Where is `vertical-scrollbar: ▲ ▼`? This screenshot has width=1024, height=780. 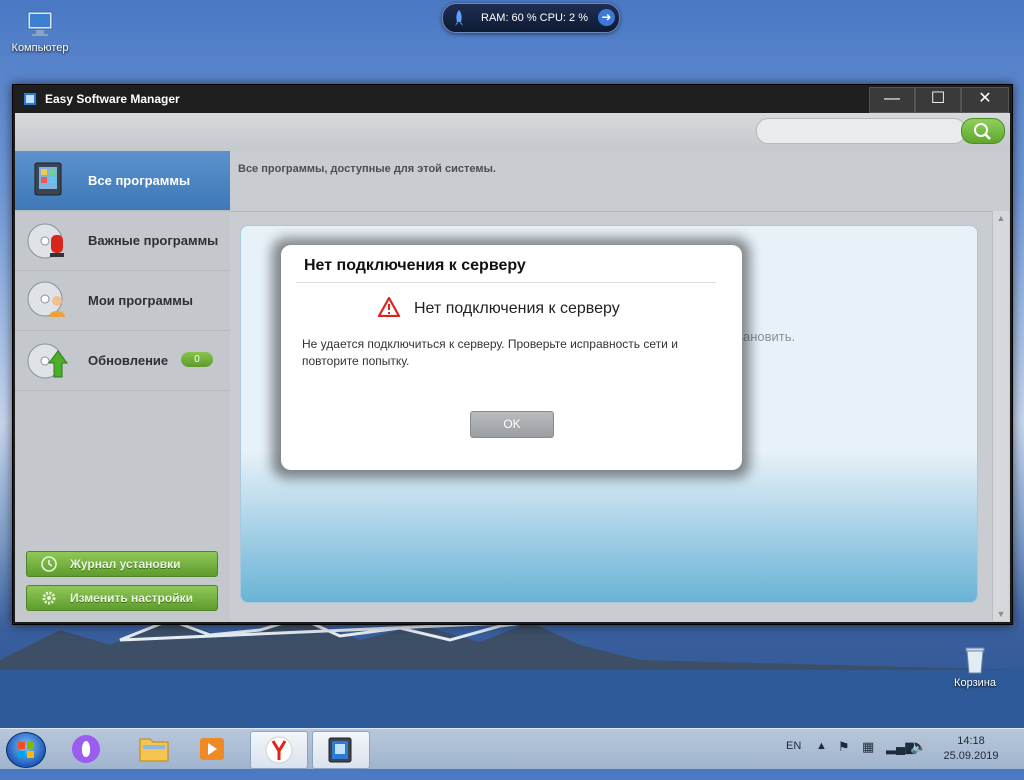
vertical-scrollbar: ▲ ▼ is located at coordinates (1000, 416).